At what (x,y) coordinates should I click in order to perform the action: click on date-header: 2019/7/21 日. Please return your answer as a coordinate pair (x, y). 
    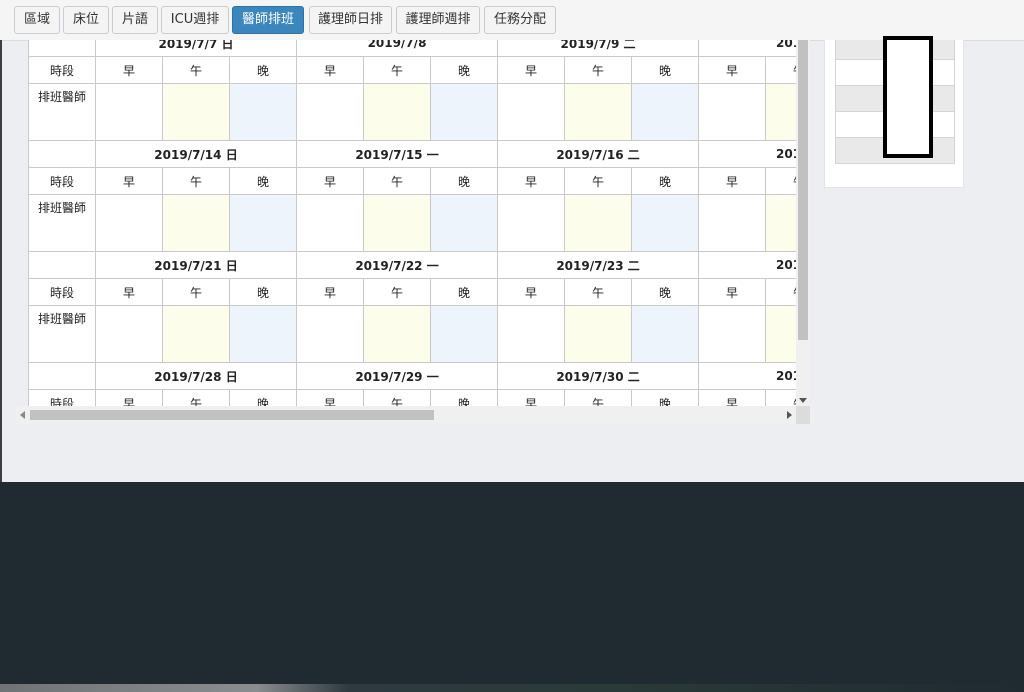
    Looking at the image, I should click on (196, 265).